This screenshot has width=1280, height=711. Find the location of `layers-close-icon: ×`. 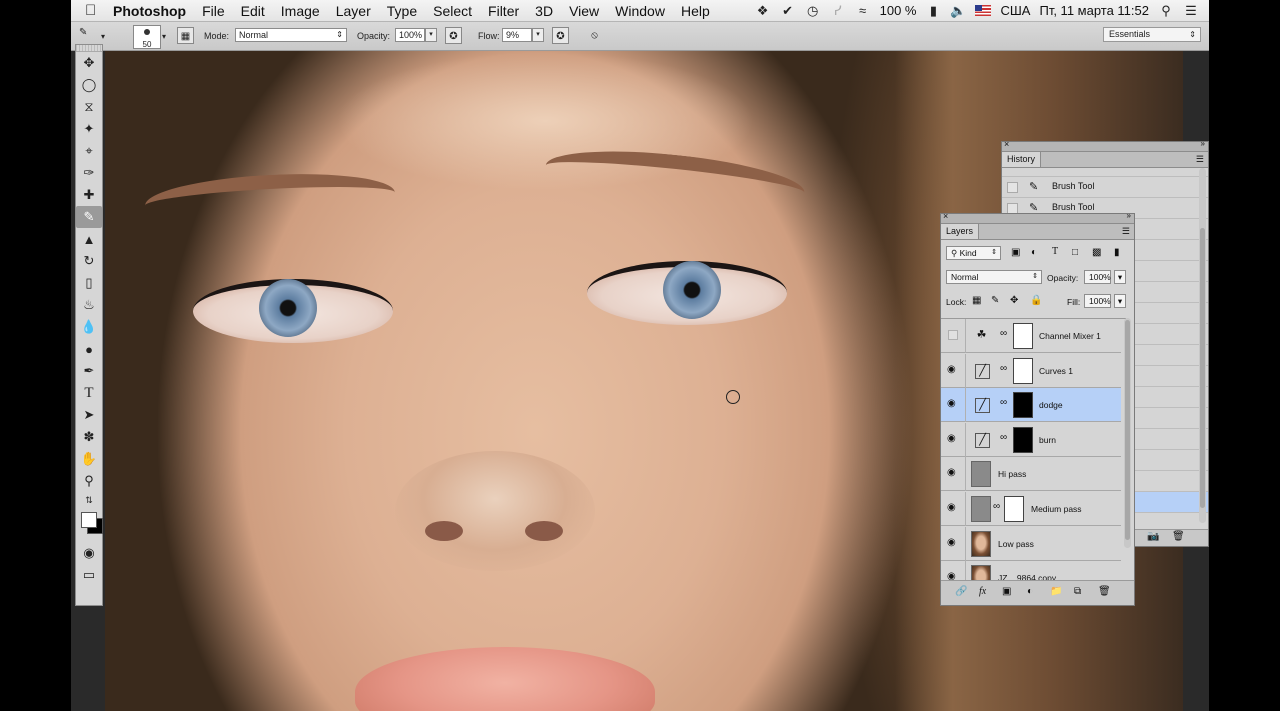

layers-close-icon: × is located at coordinates (945, 216).